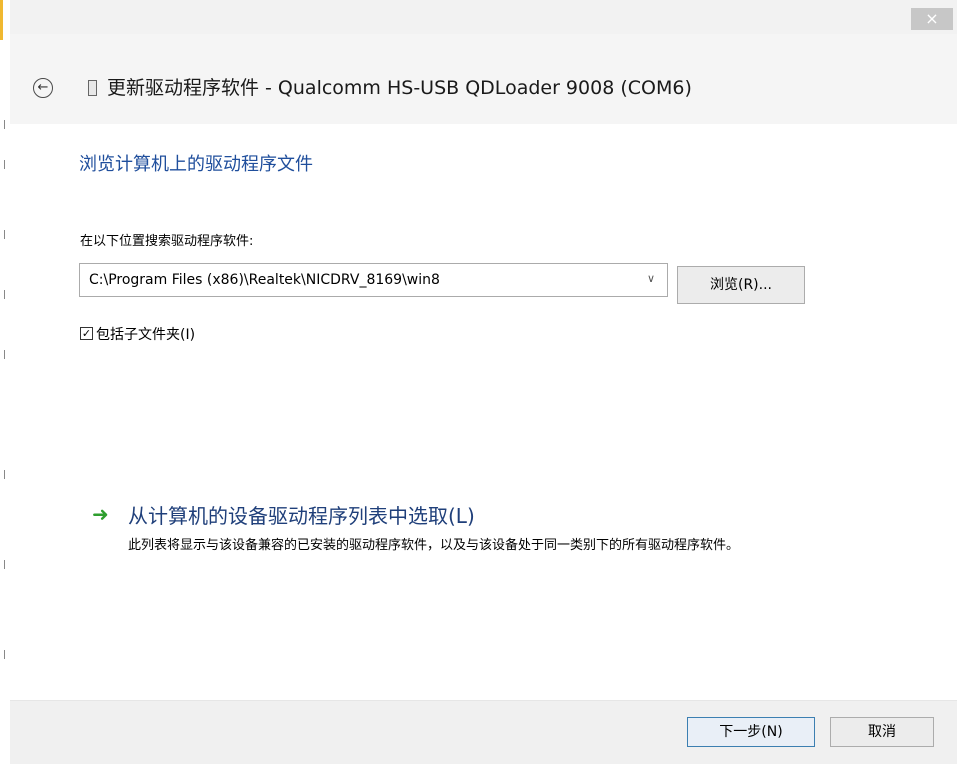 This screenshot has width=957, height=764. Describe the element at coordinates (167, 241) in the screenshot. I see `search-location-label: 在以下位置搜索驱动程序软件:` at that location.